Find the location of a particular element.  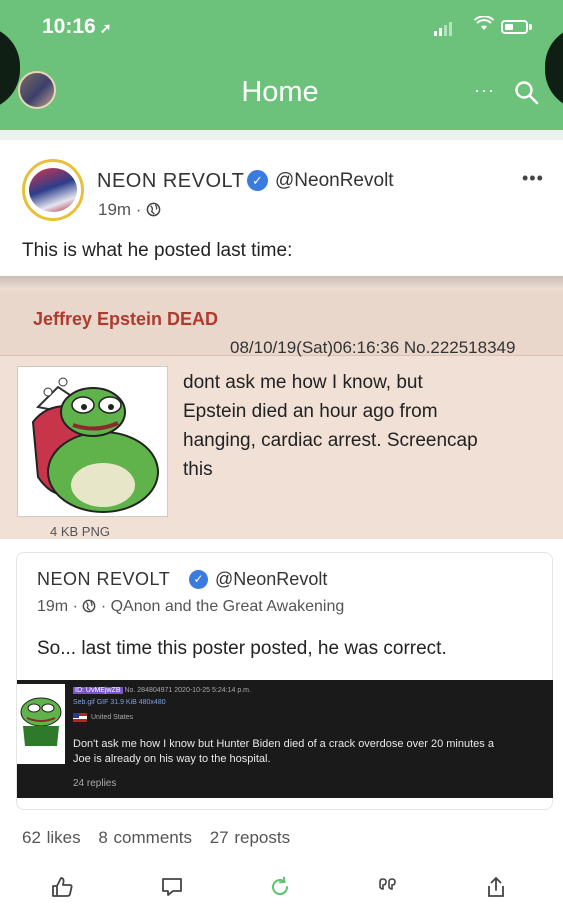

share-icon is located at coordinates (496, 887).